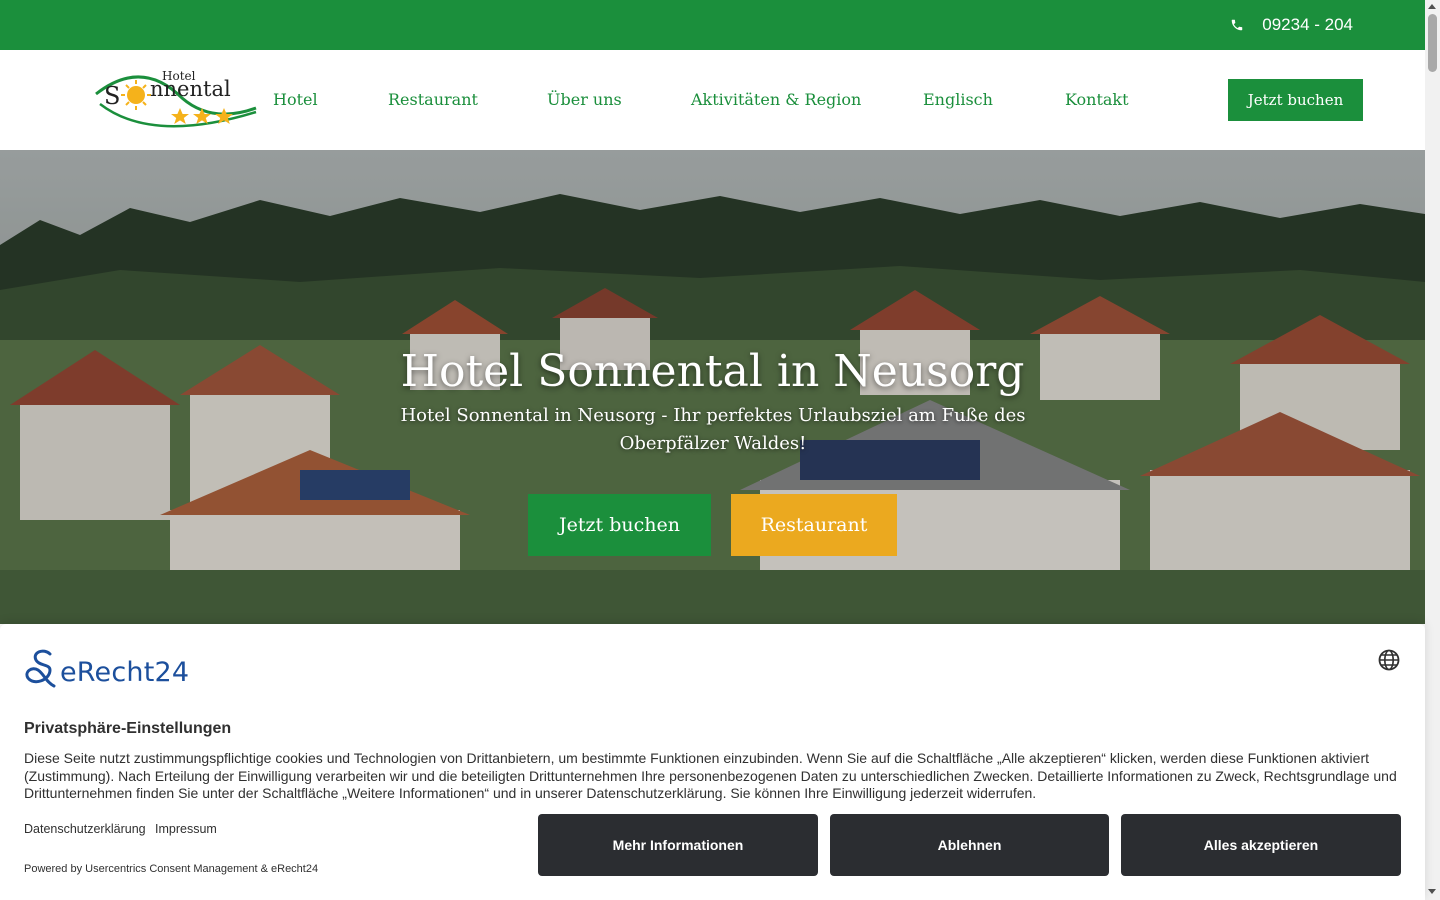 The image size is (1440, 900). What do you see at coordinates (584, 100) in the screenshot?
I see `nav-ueber-uns: Über uns` at bounding box center [584, 100].